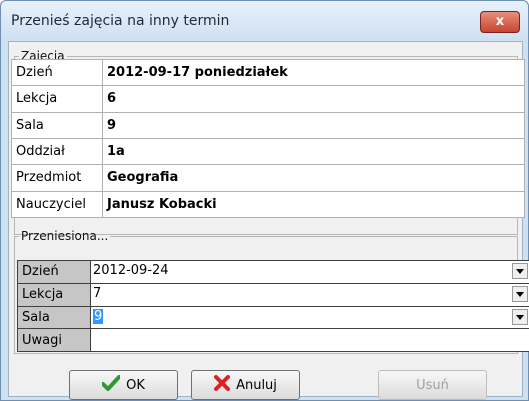 Image resolution: width=529 pixels, height=401 pixels. Describe the element at coordinates (123, 385) in the screenshot. I see `ok-button: OK` at that location.